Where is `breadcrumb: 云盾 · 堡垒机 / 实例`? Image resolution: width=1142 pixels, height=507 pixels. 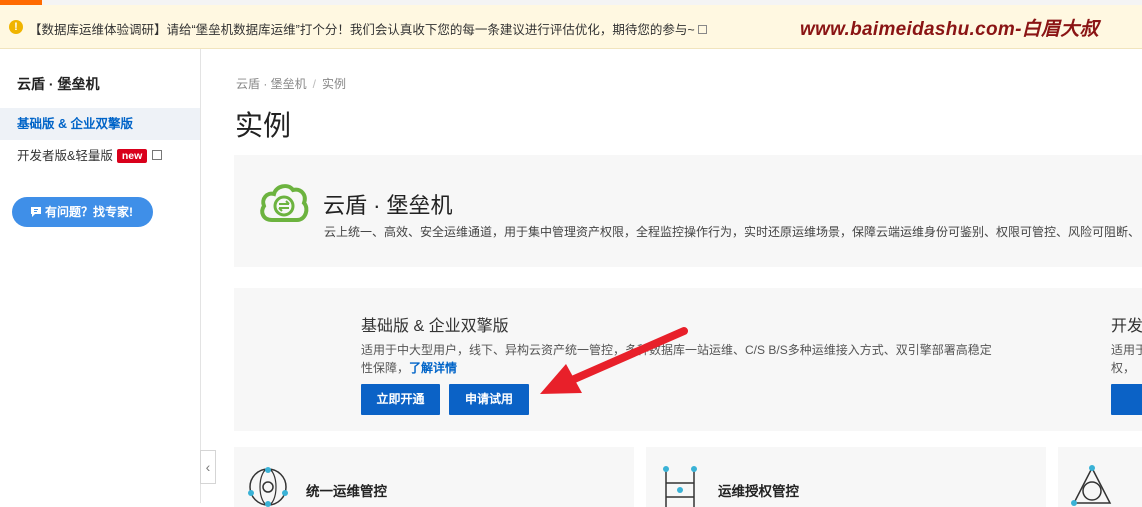
breadcrumb: 云盾 · 堡垒机 / 实例 is located at coordinates (291, 84).